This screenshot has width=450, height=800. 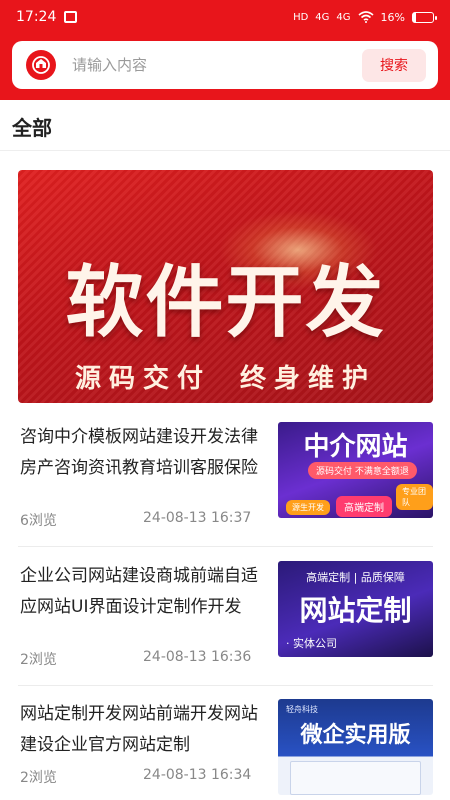 I want to click on search-button: 搜索, so click(x=394, y=65).